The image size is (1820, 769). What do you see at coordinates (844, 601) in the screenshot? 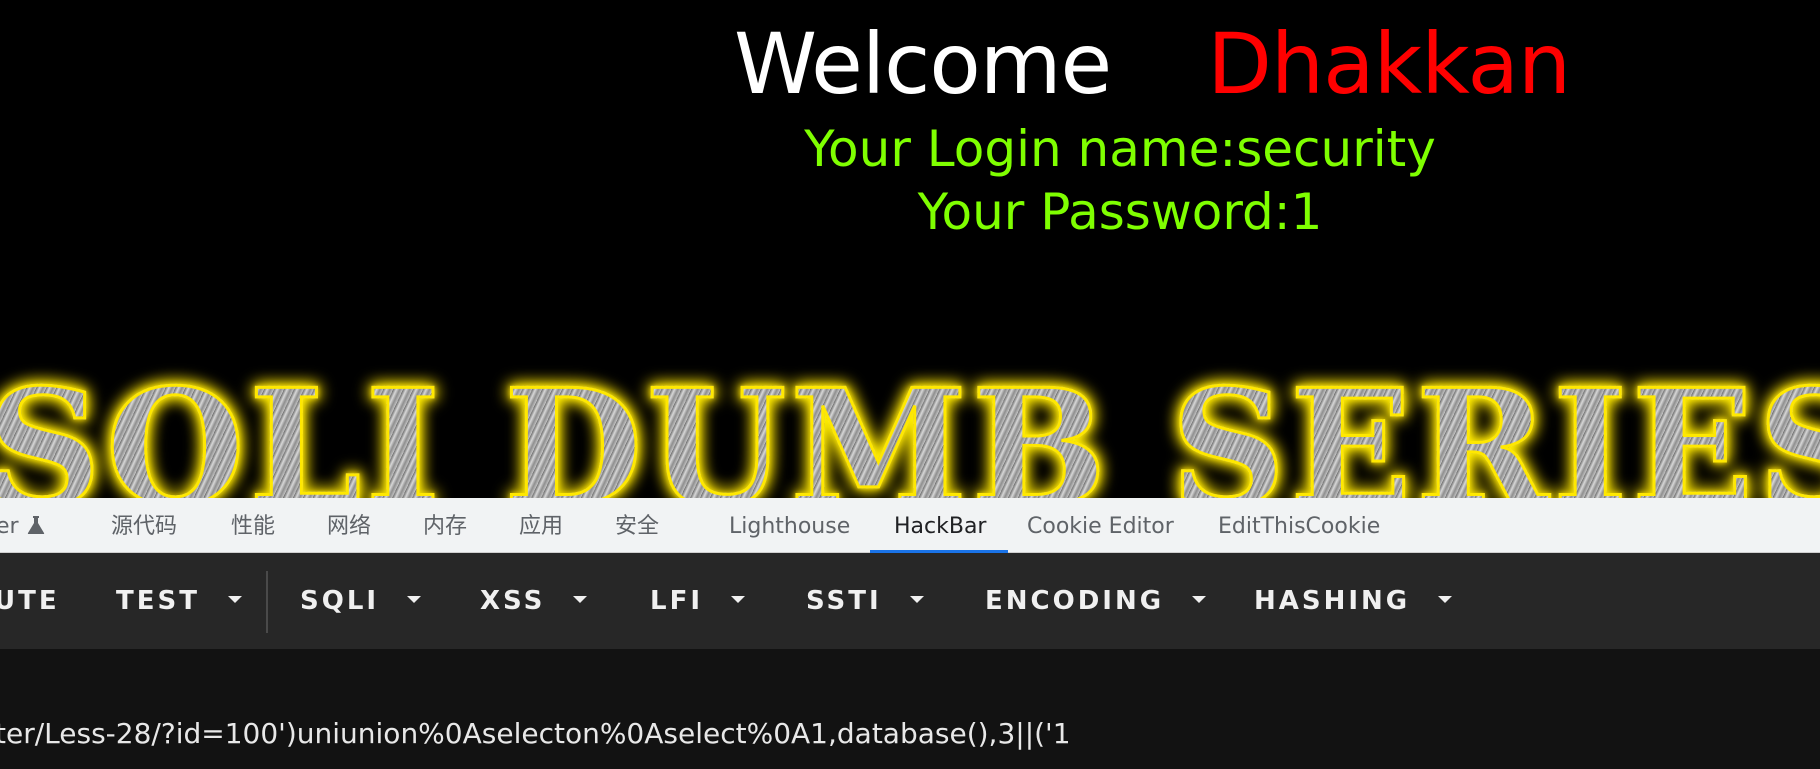
I see `menu-label: SSTI` at bounding box center [844, 601].